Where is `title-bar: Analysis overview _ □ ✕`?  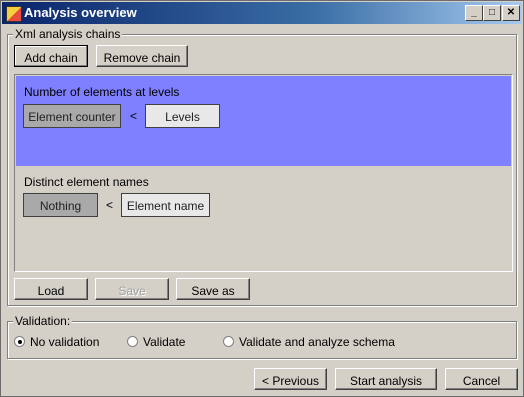 title-bar: Analysis overview _ □ ✕ is located at coordinates (262, 13).